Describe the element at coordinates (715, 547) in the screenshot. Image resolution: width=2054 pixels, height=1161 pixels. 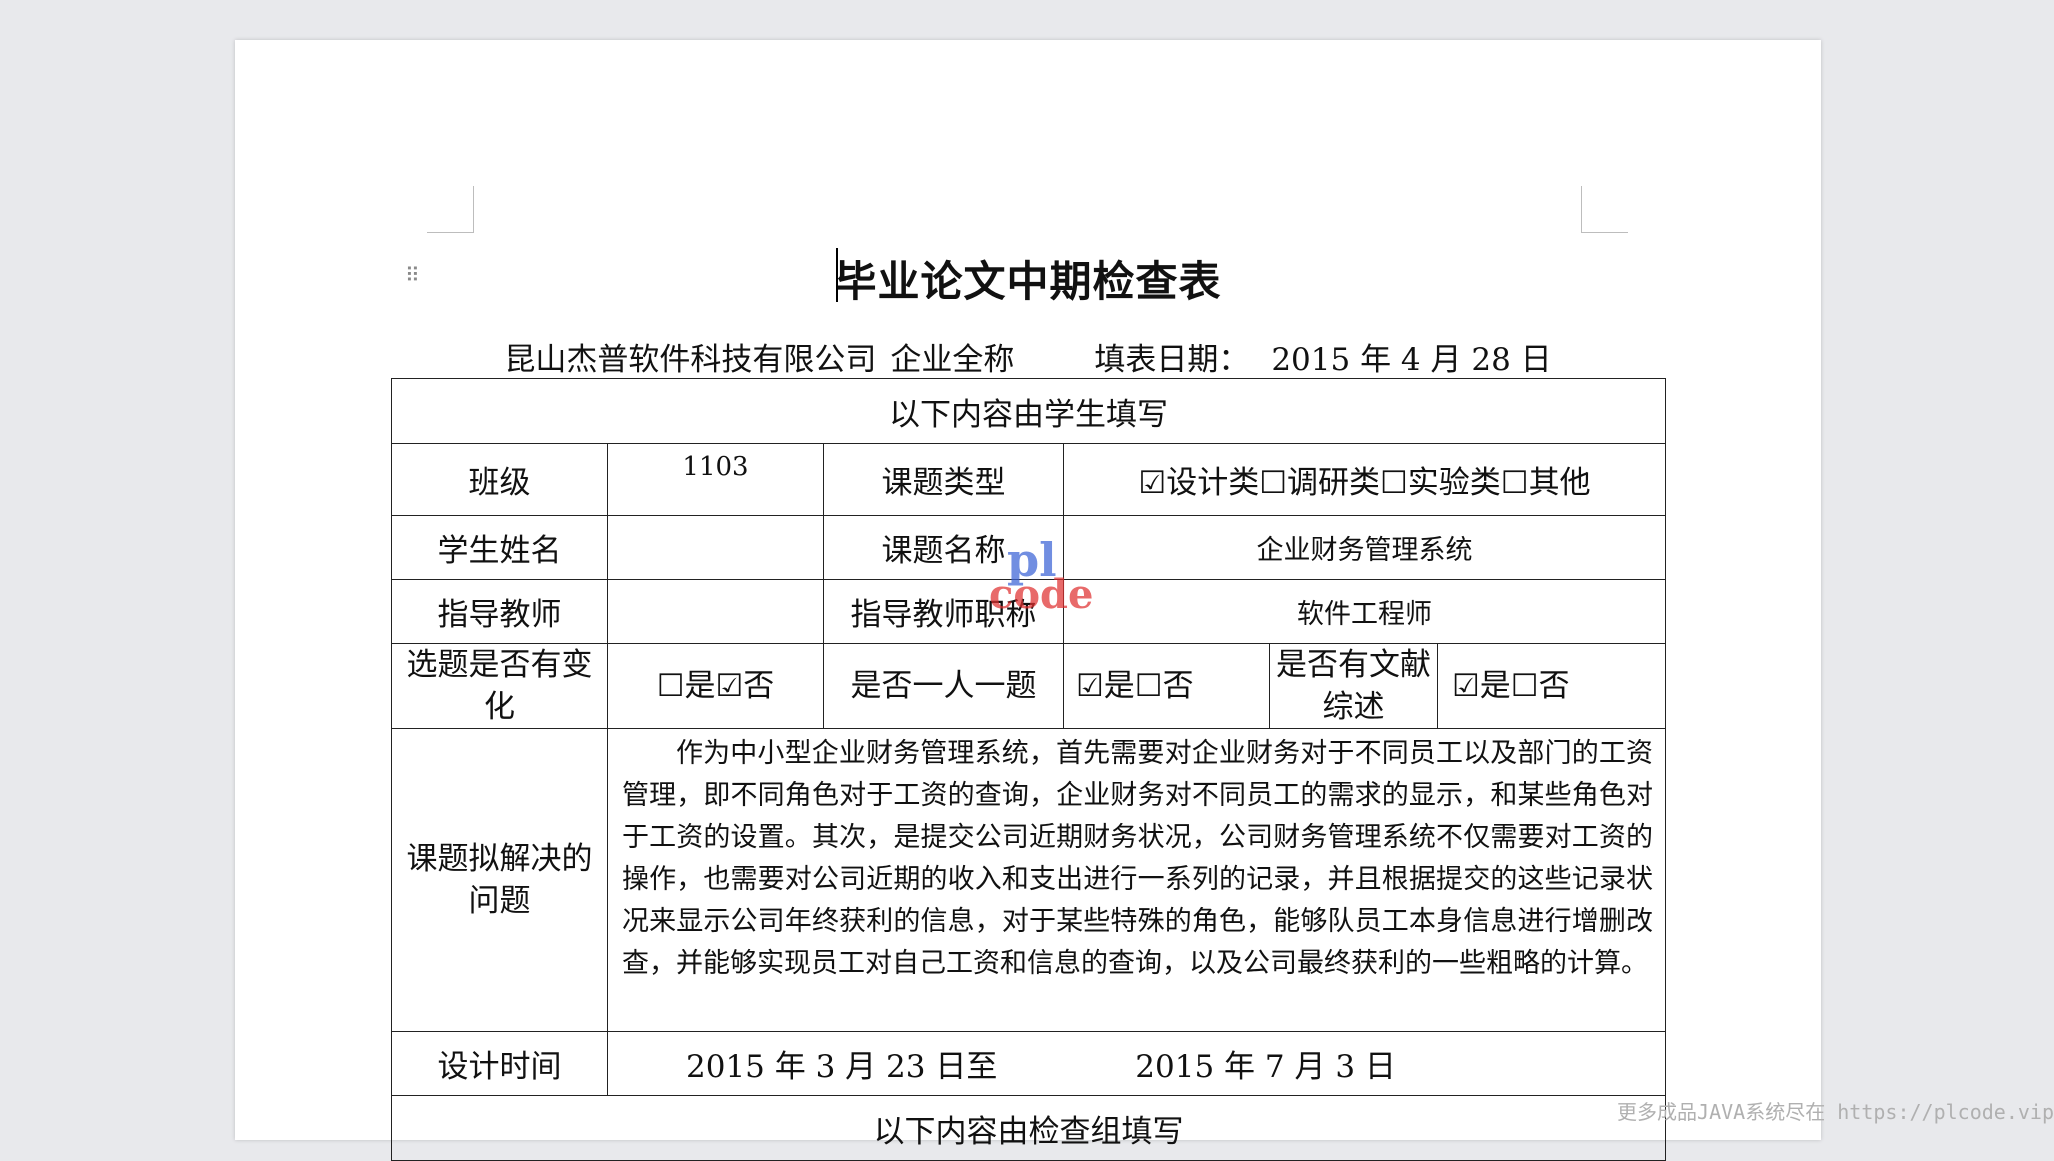
I see `student-name-value` at that location.